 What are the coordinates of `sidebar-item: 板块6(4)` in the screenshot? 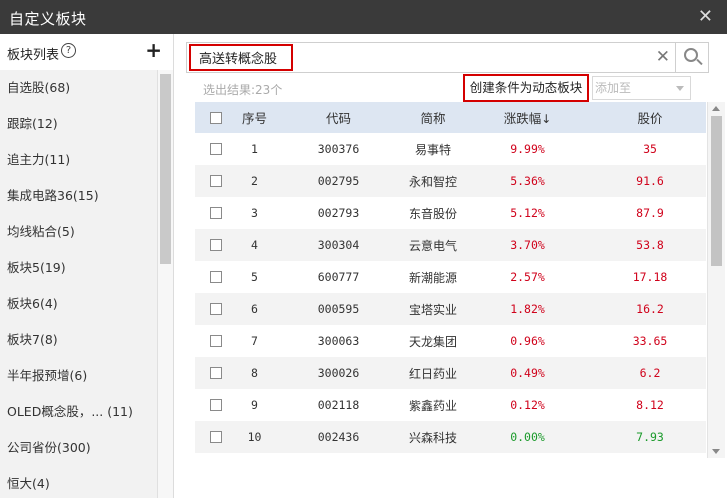 It's located at (79, 304).